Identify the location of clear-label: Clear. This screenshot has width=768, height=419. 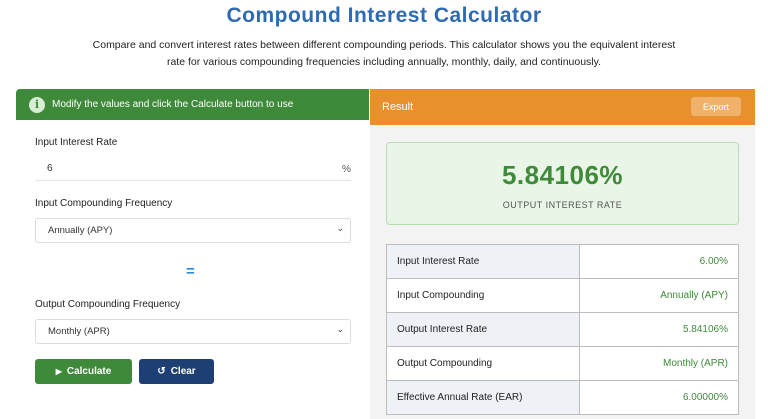
(183, 371).